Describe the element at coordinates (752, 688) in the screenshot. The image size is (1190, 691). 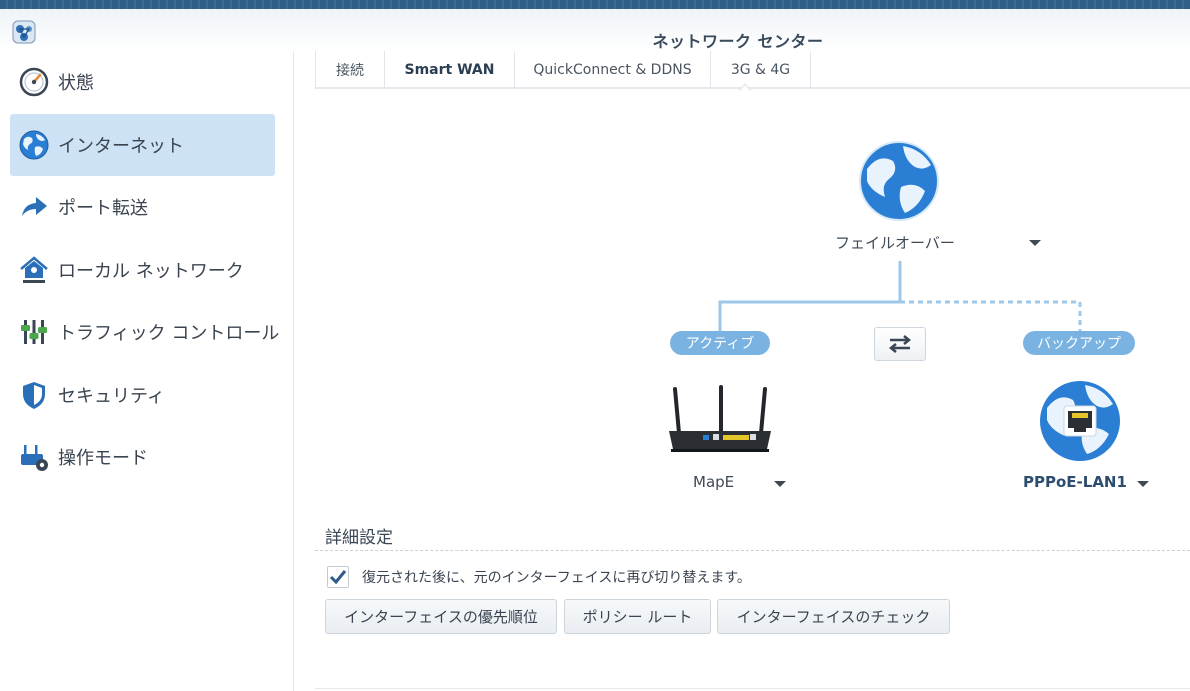
I see `bottom-divider` at that location.